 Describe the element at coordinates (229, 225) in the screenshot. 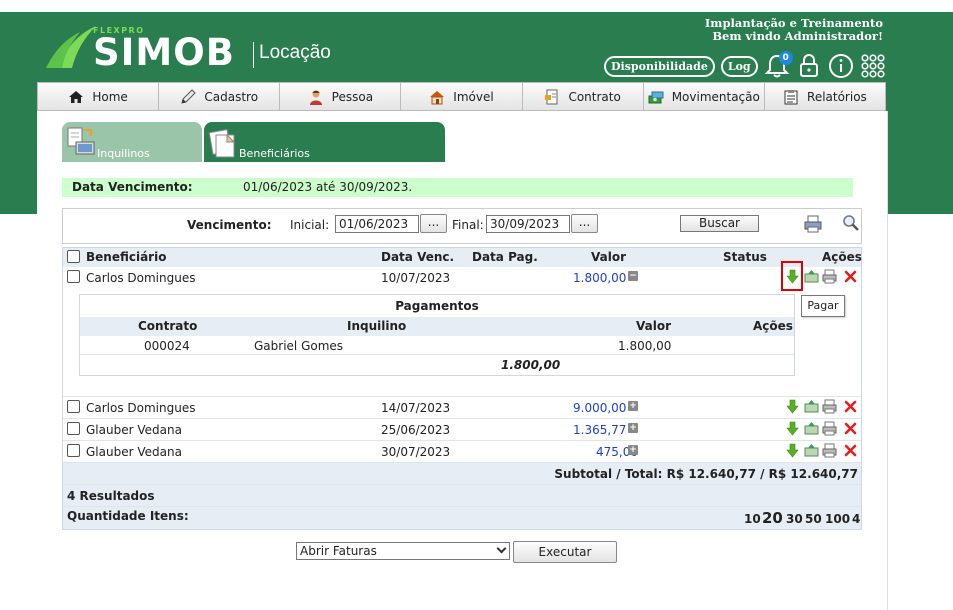

I see `vencimento-label: Vencimento:` at that location.